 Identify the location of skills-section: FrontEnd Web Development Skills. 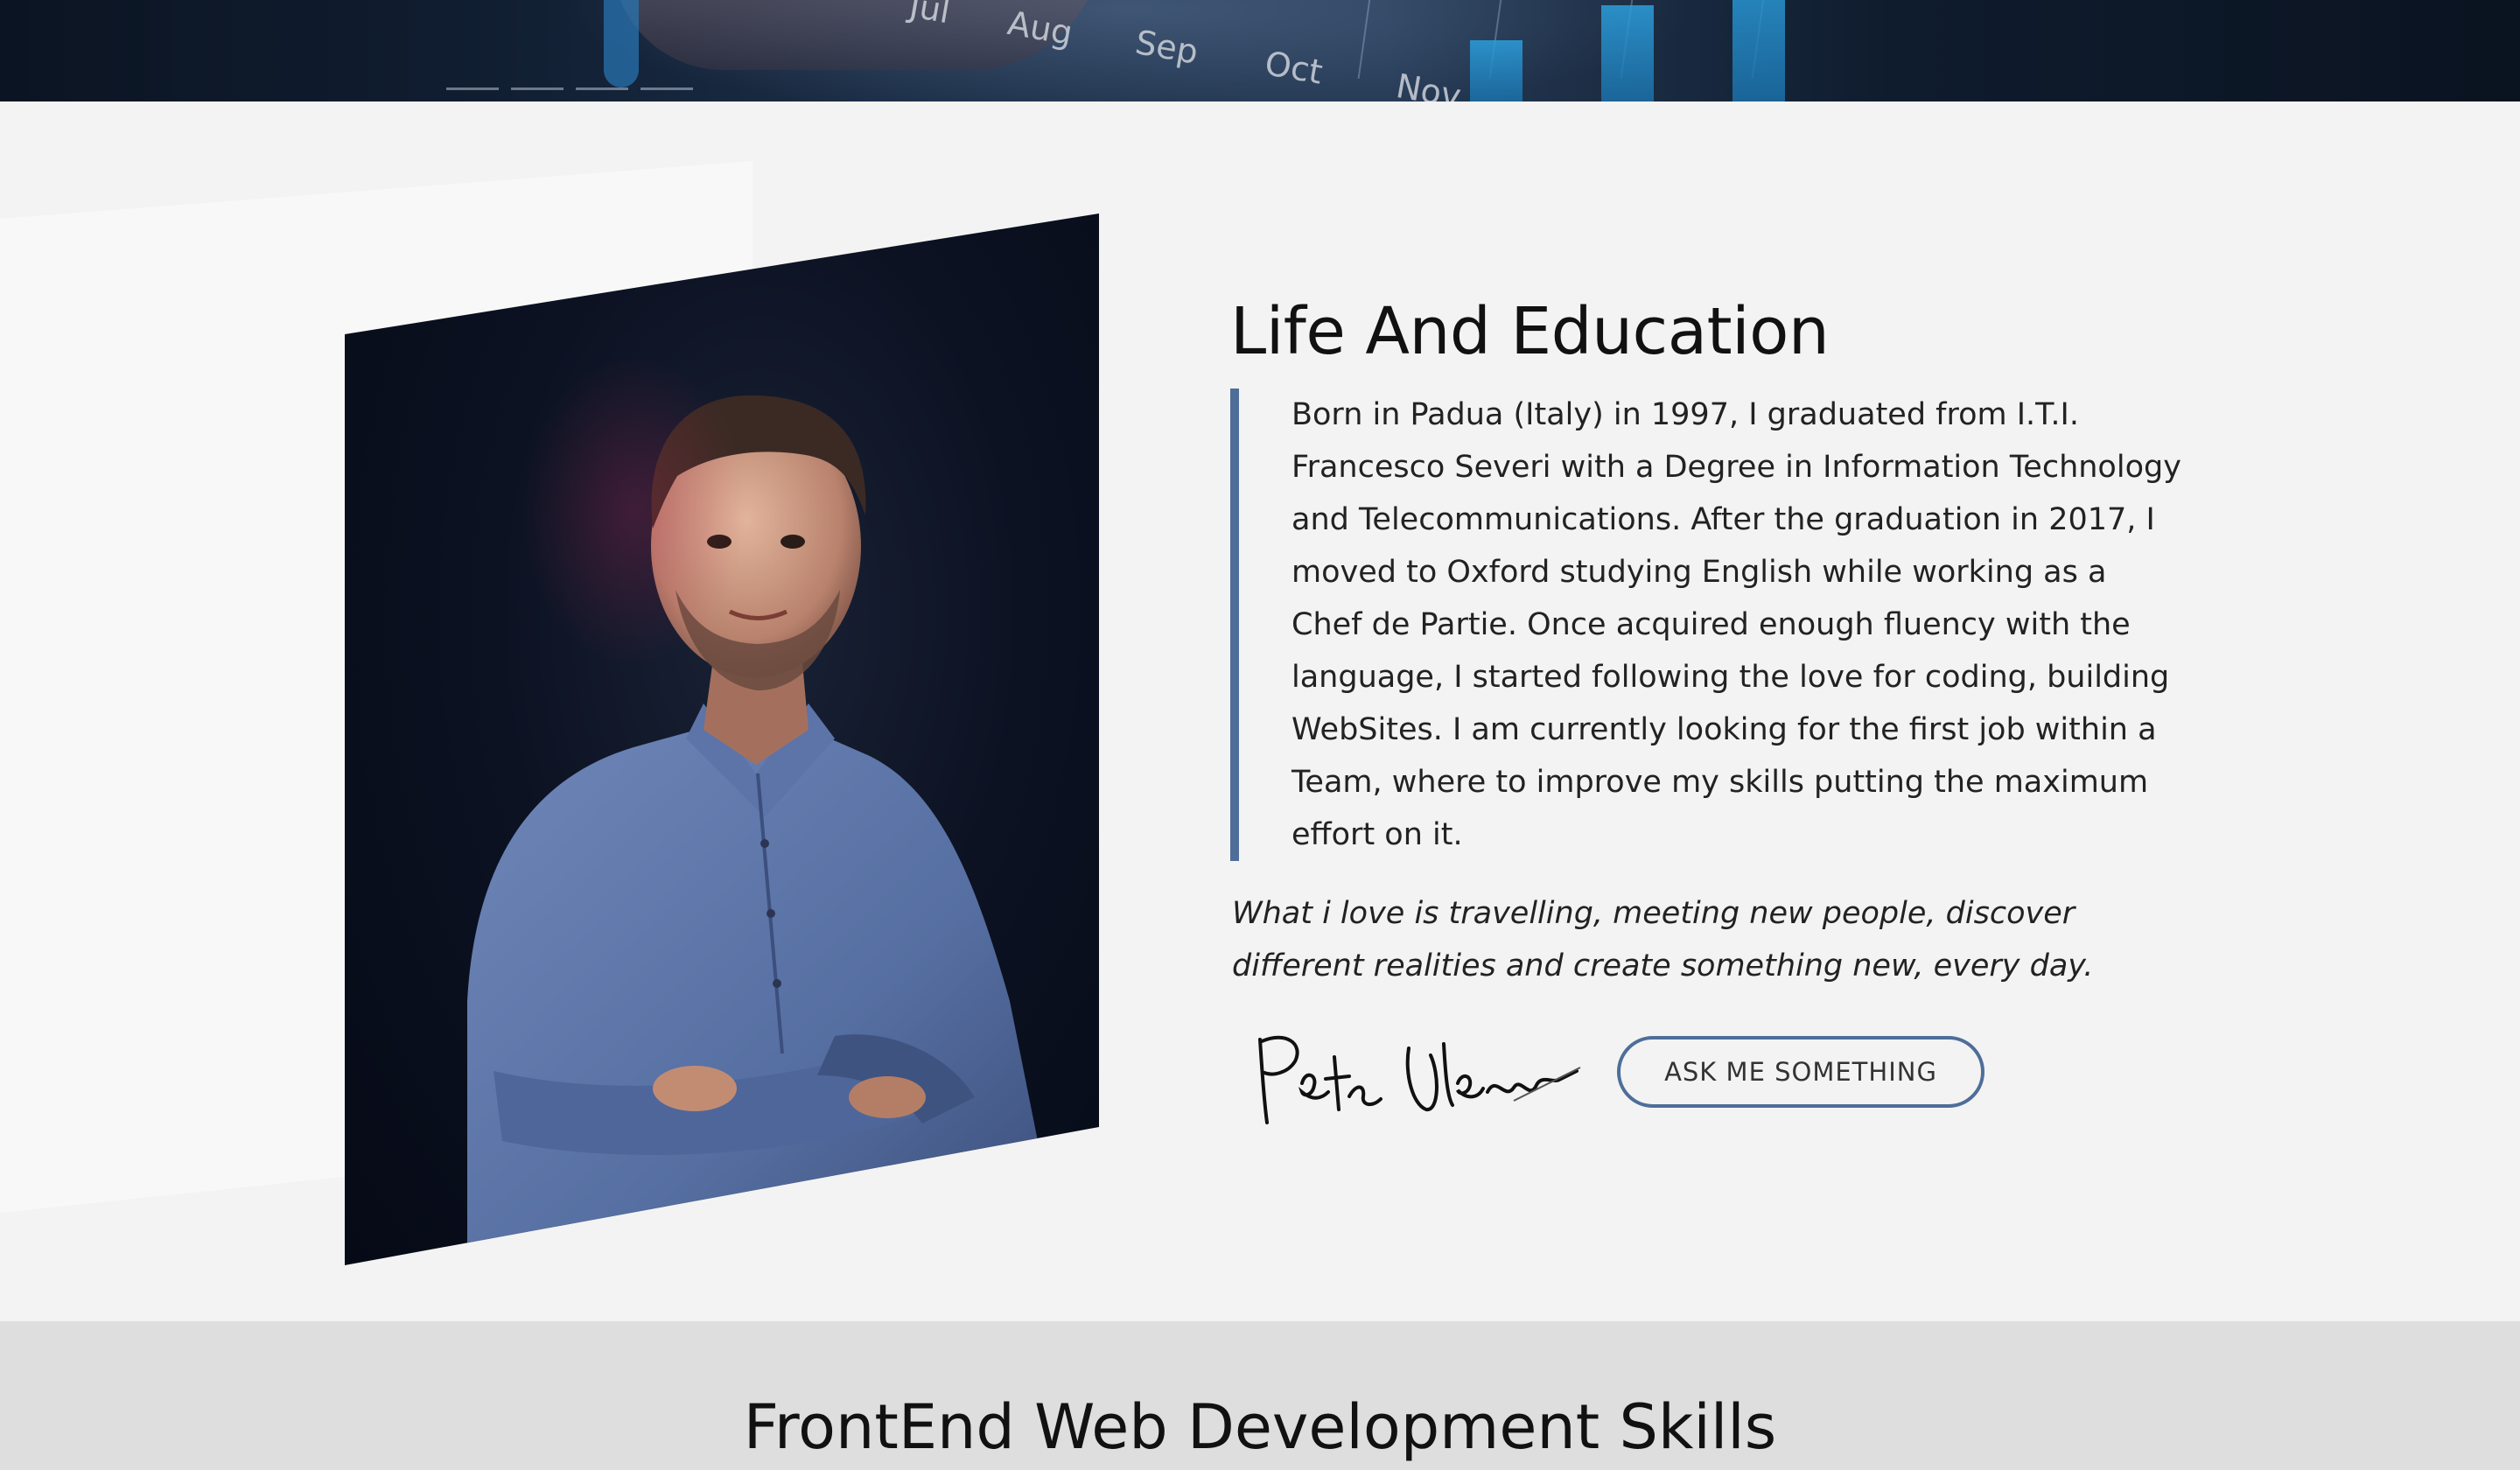
(1260, 1395).